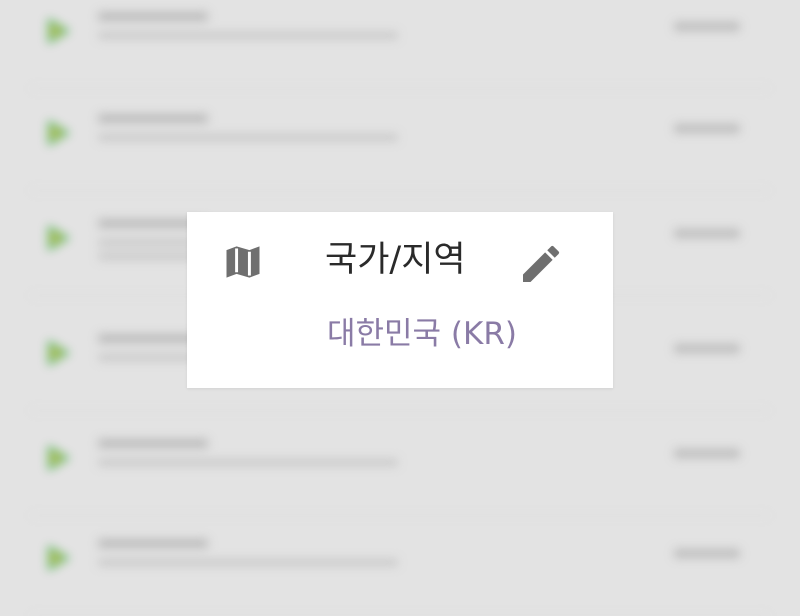  I want to click on setting-label: 국가/지역, so click(395, 260).